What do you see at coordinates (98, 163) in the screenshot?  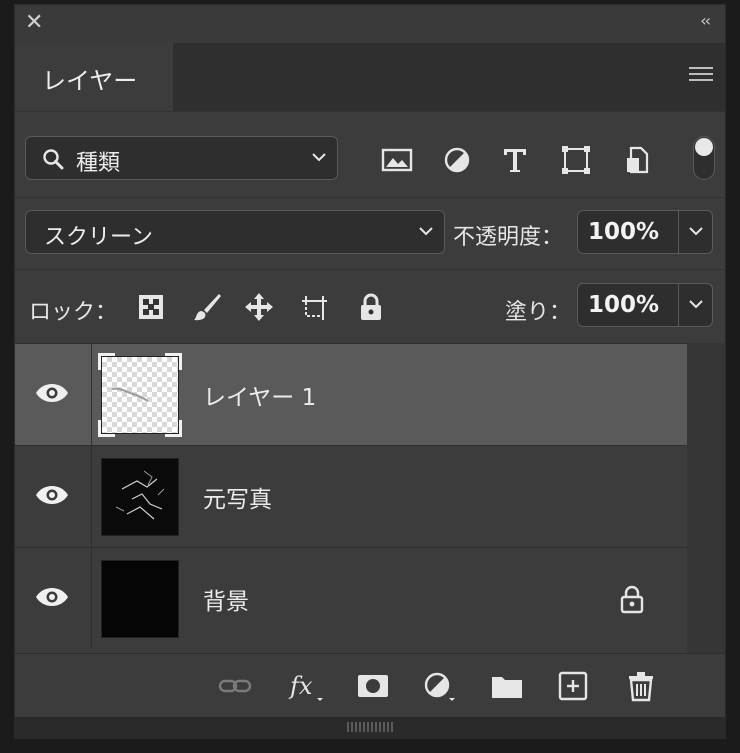 I see `filter-kind-value: 種類` at bounding box center [98, 163].